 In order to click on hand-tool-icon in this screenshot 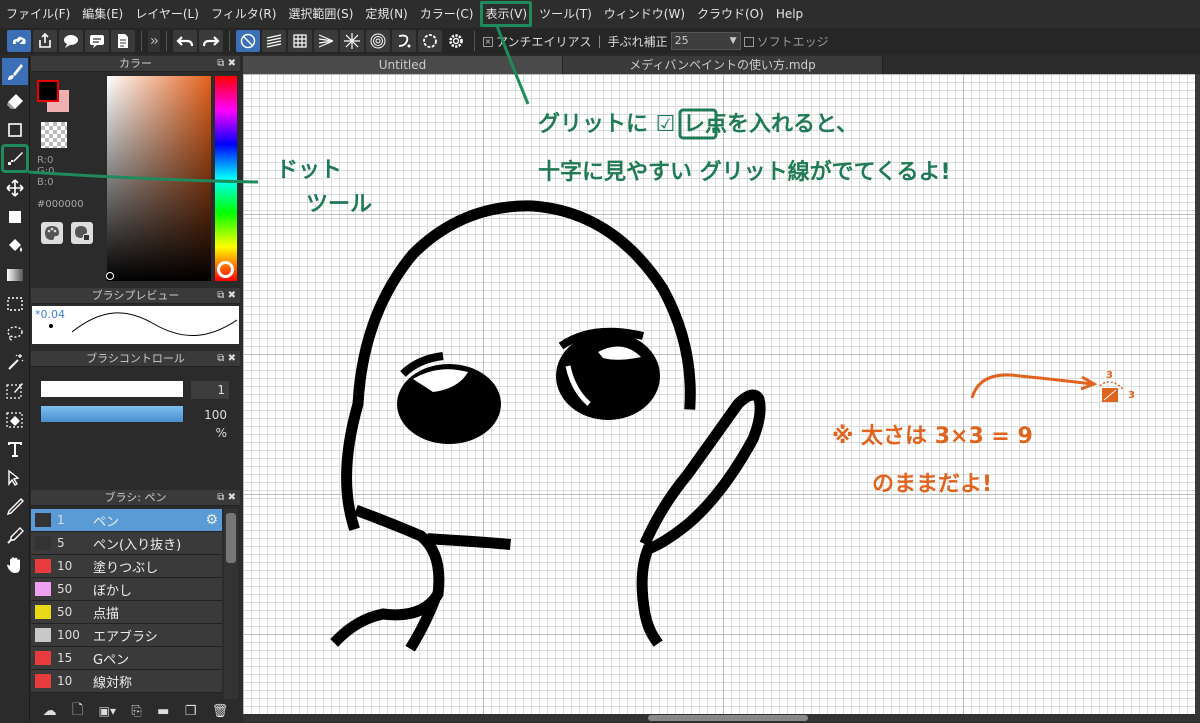, I will do `click(15, 564)`.